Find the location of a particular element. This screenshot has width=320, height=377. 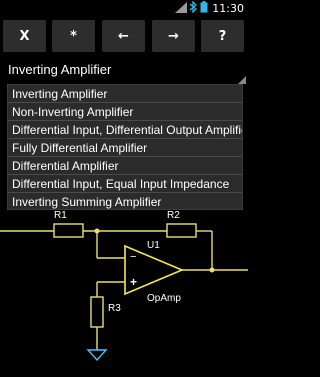

dropdown-option: Fully Differential Amplifier is located at coordinates (125, 148).